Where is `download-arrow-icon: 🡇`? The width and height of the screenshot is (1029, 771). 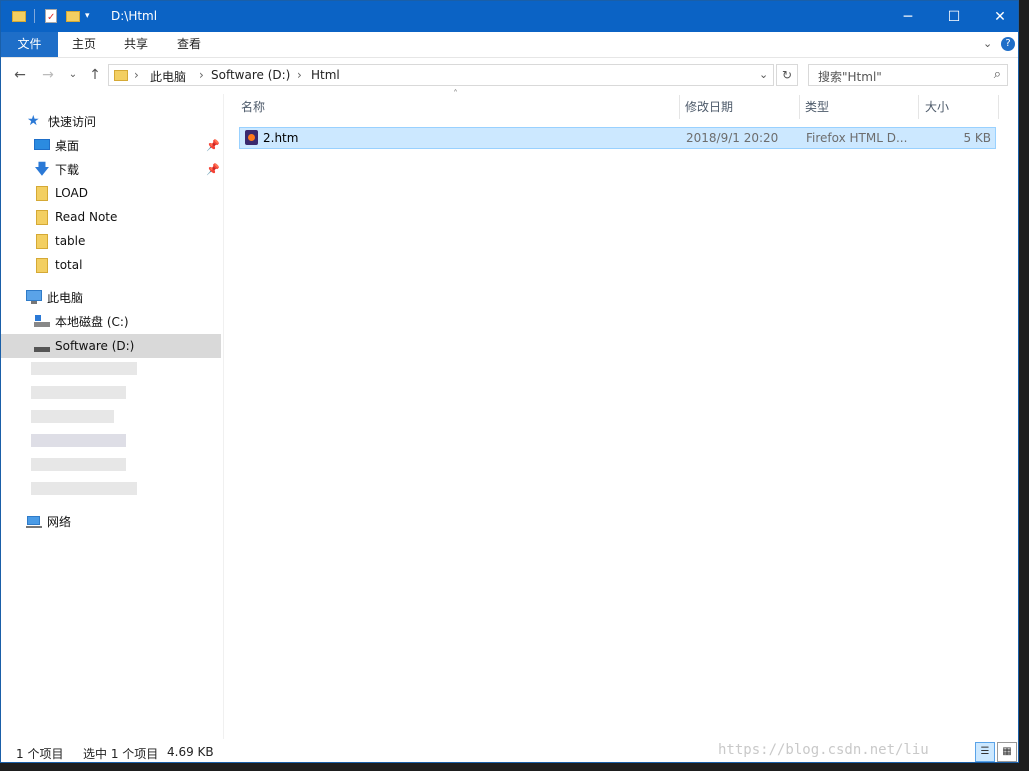 download-arrow-icon: 🡇 is located at coordinates (42, 169).